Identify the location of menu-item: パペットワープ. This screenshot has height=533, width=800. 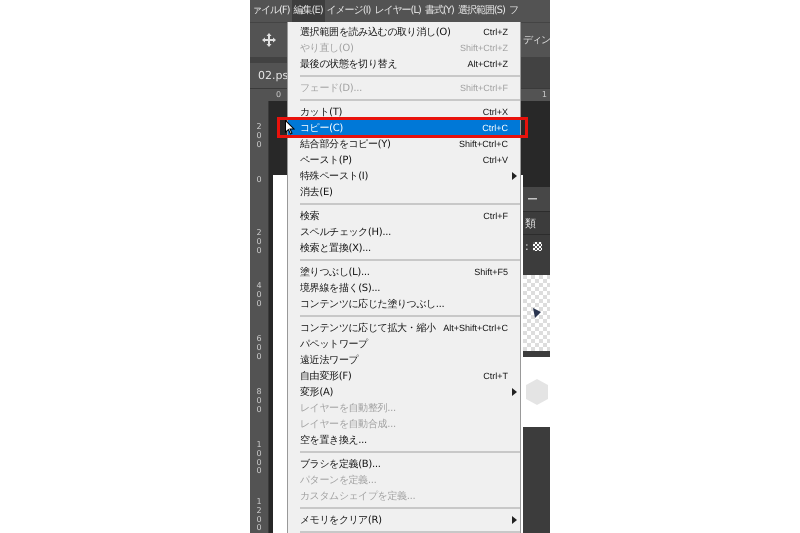
(404, 344).